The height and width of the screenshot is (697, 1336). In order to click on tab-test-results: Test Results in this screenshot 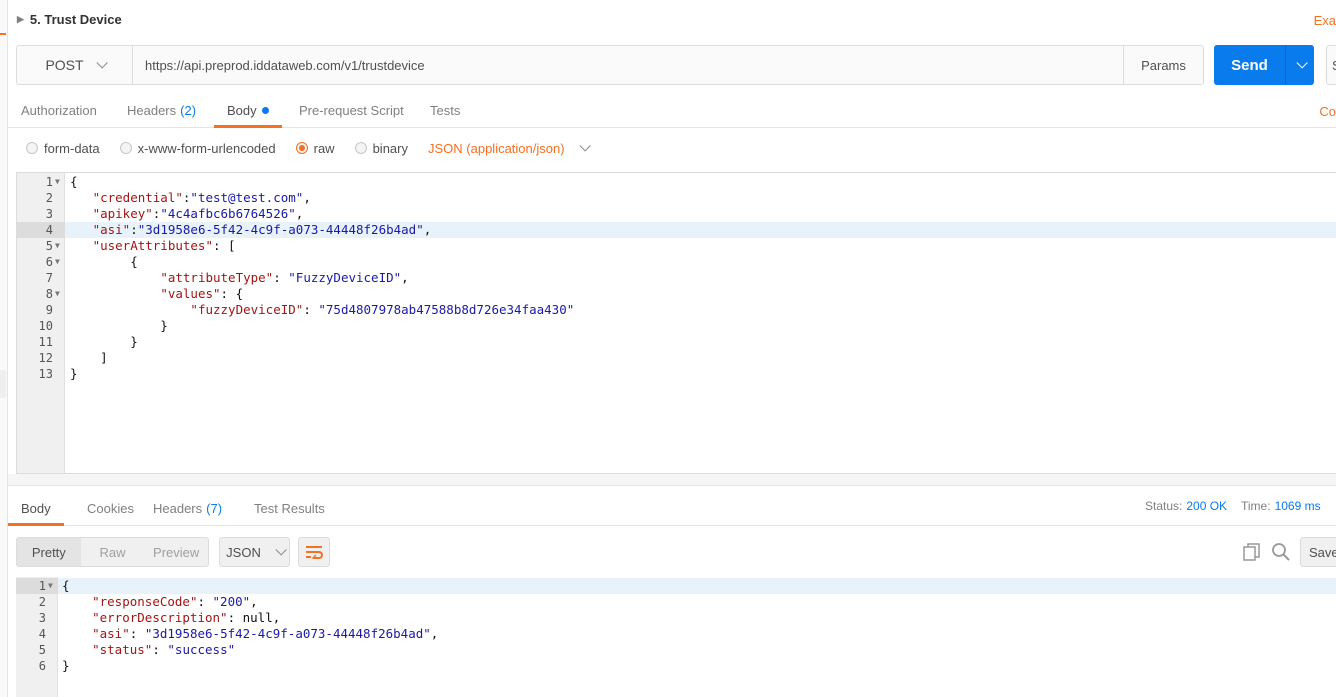, I will do `click(289, 508)`.